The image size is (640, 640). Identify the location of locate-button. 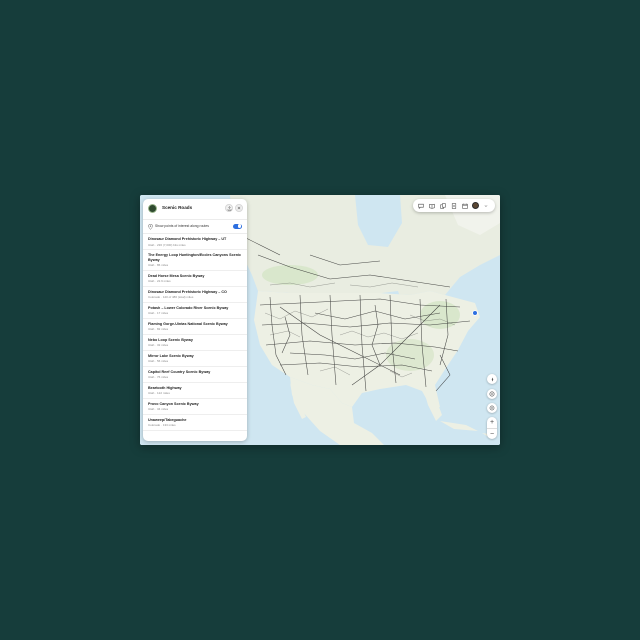
(492, 408).